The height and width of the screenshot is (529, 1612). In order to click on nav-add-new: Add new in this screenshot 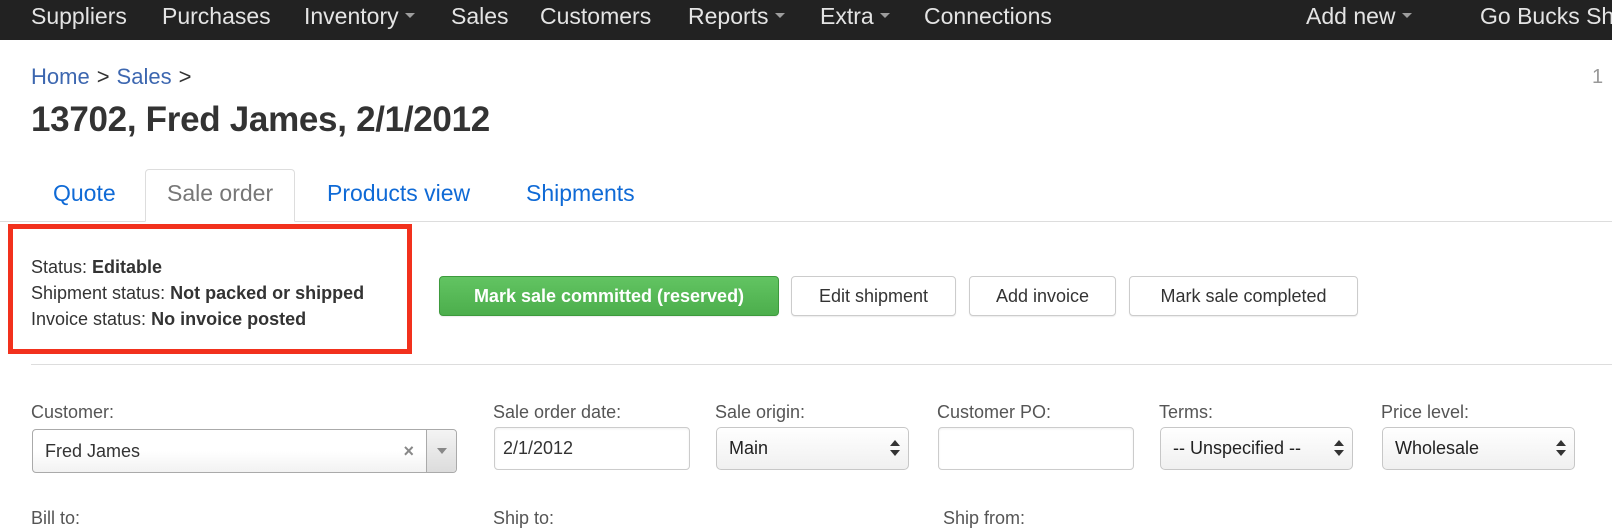, I will do `click(1359, 20)`.